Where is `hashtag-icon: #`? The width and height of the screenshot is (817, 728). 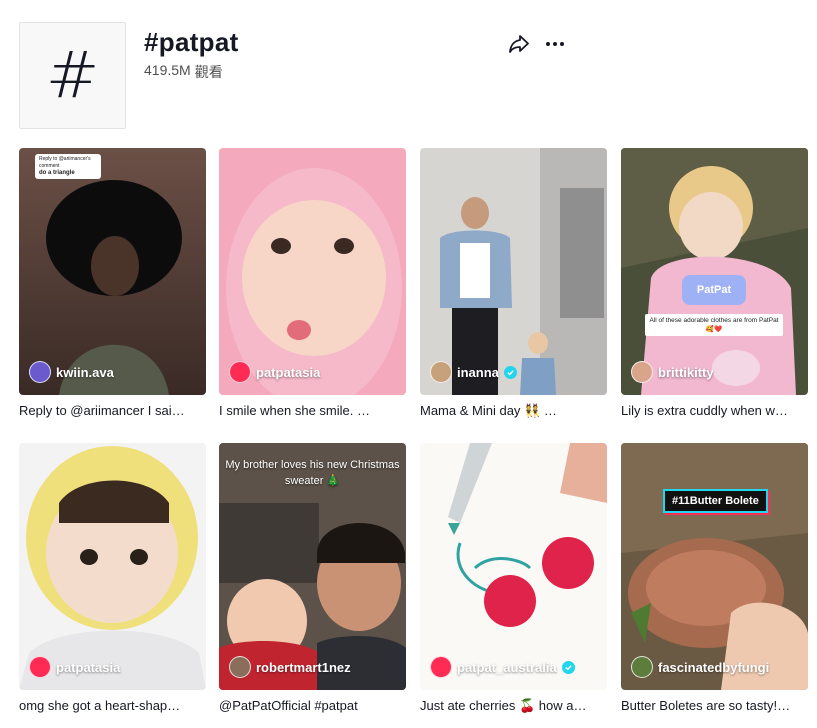
hashtag-icon: # is located at coordinates (72, 75).